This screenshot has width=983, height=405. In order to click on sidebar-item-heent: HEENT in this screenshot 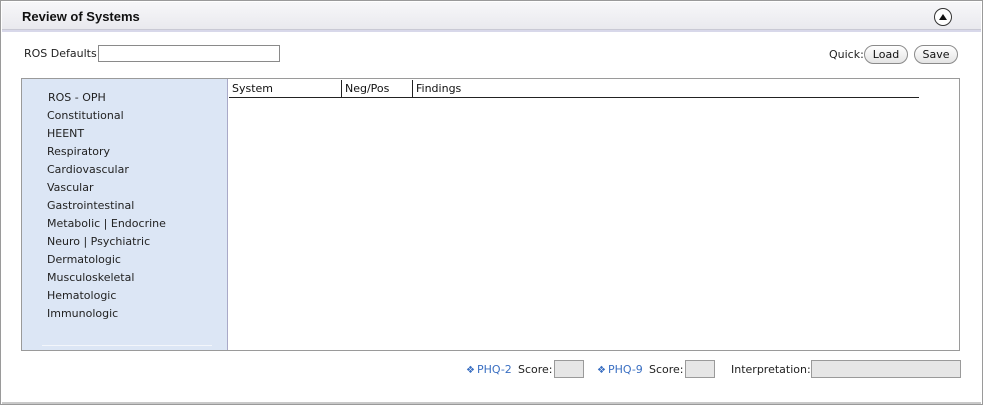, I will do `click(106, 134)`.